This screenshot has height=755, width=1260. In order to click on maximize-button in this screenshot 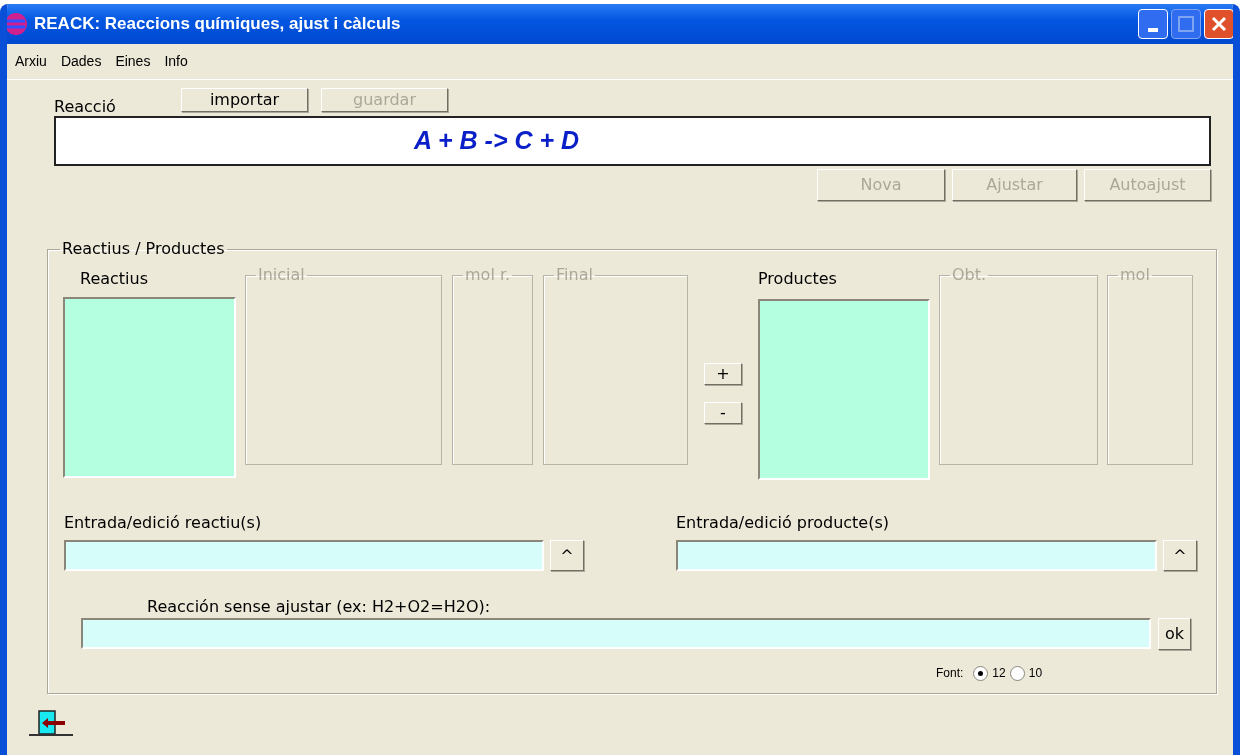, I will do `click(1186, 24)`.